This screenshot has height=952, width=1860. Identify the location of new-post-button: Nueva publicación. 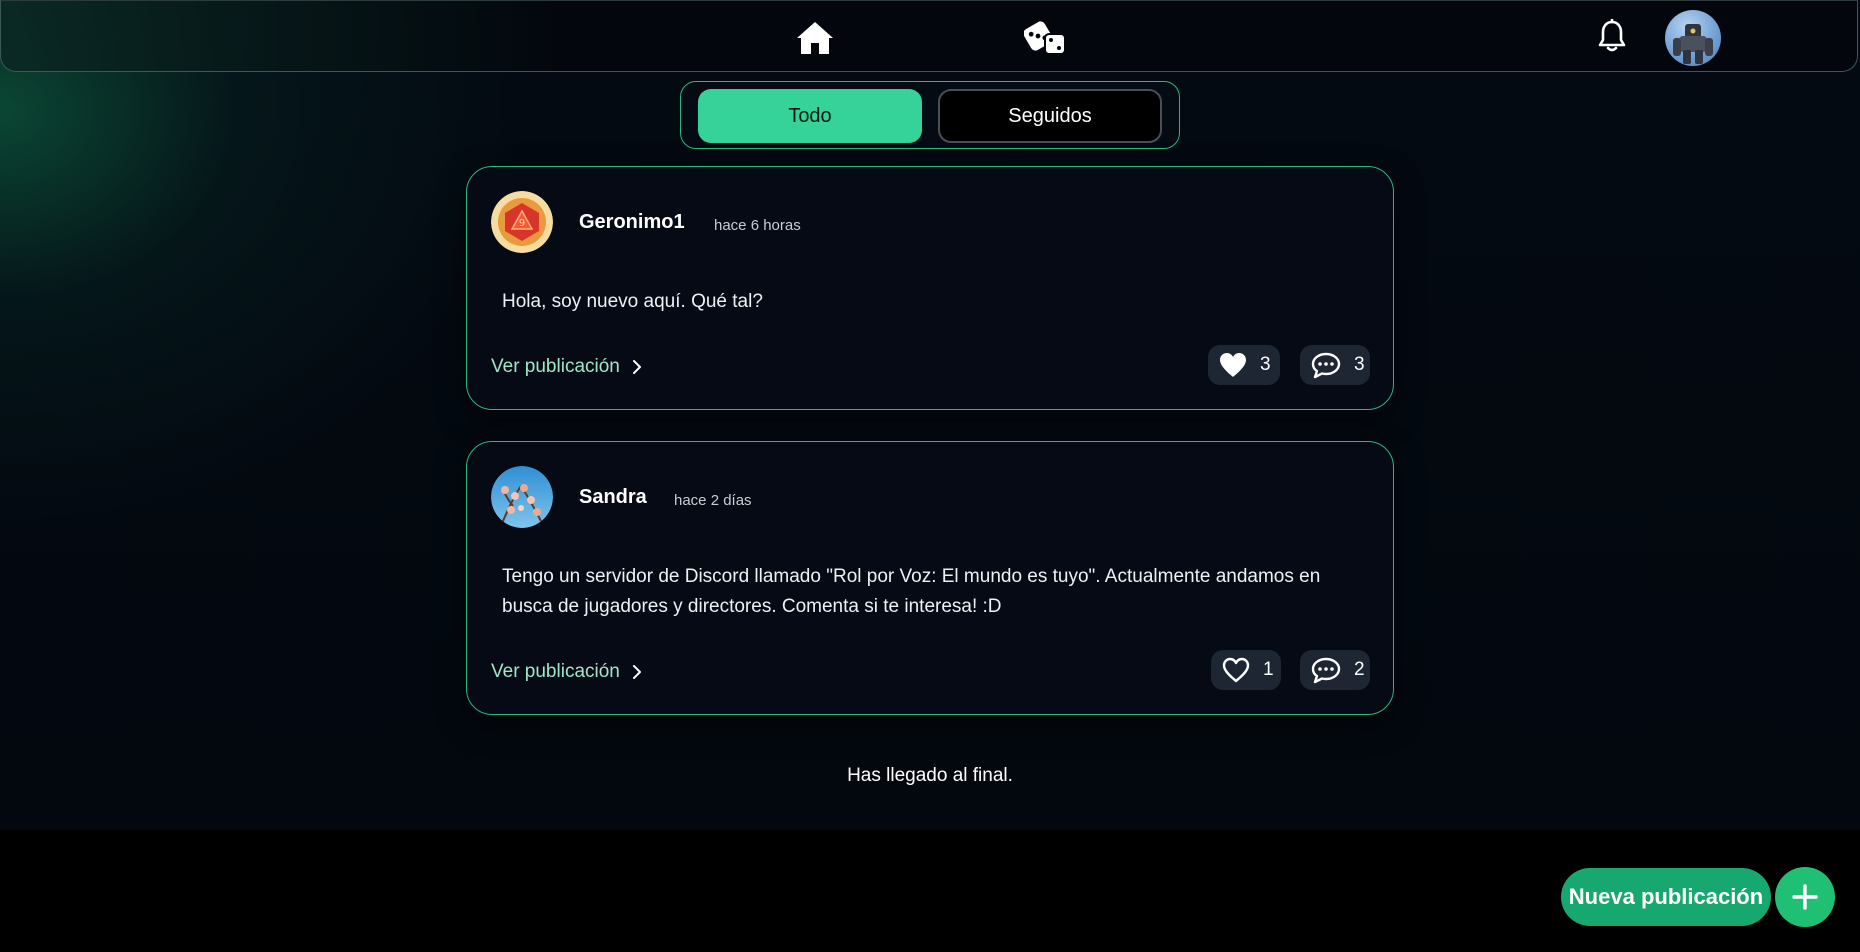
(1666, 897).